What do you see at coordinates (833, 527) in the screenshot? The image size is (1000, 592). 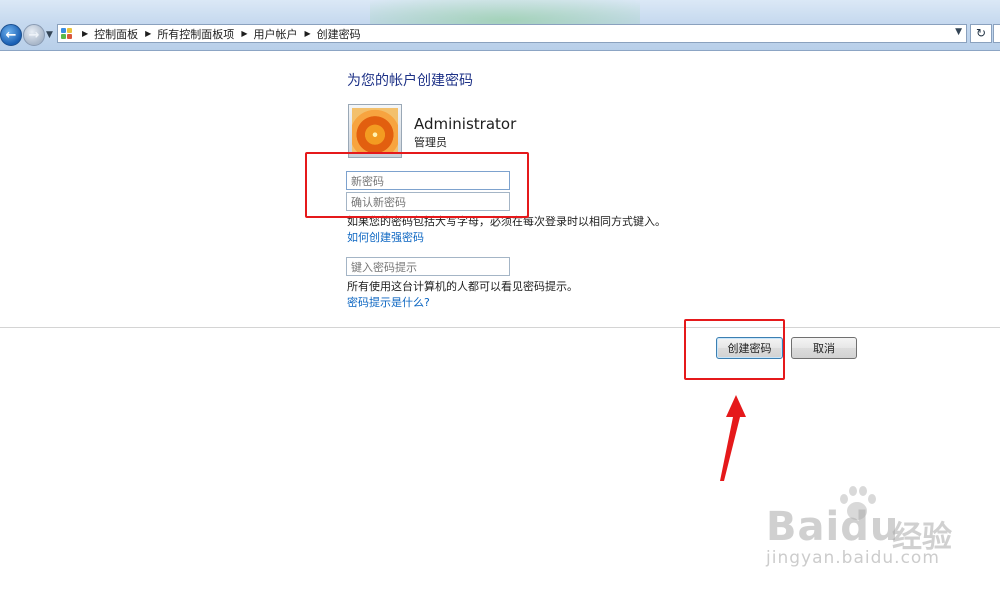 I see `watermark-logo: Baidu` at bounding box center [833, 527].